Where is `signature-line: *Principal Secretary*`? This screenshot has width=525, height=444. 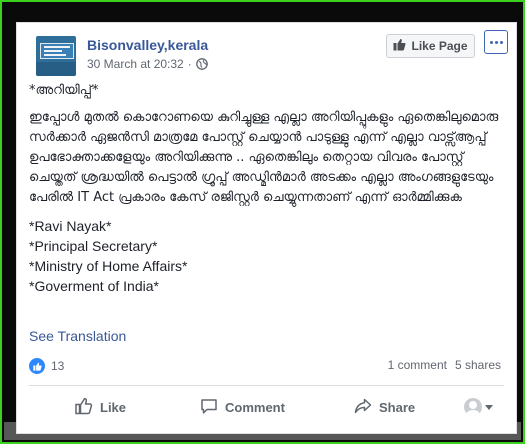
signature-line: *Principal Secretary* is located at coordinates (93, 246).